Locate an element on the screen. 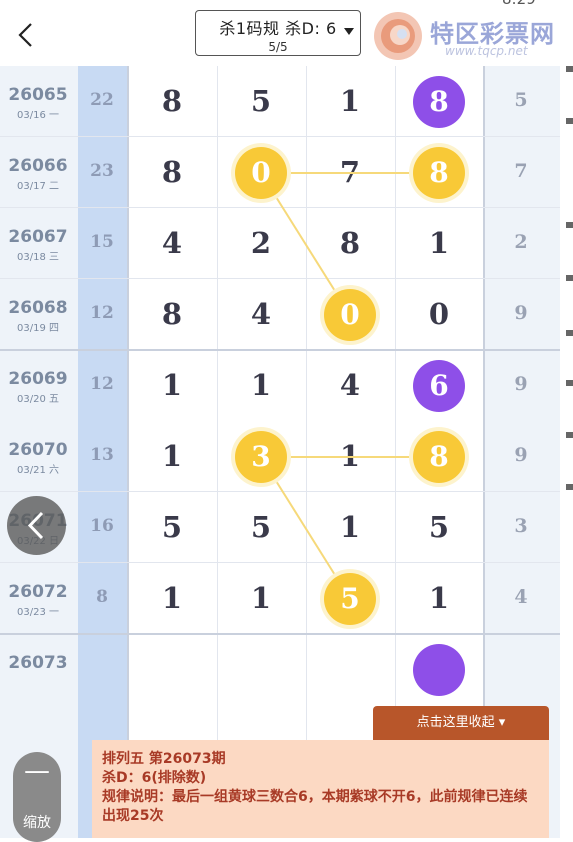  top-bar: 杀1码规 杀D: 6 5/5 特区彩票网 www.tqcp.net 8:29 is located at coordinates (286, 33).